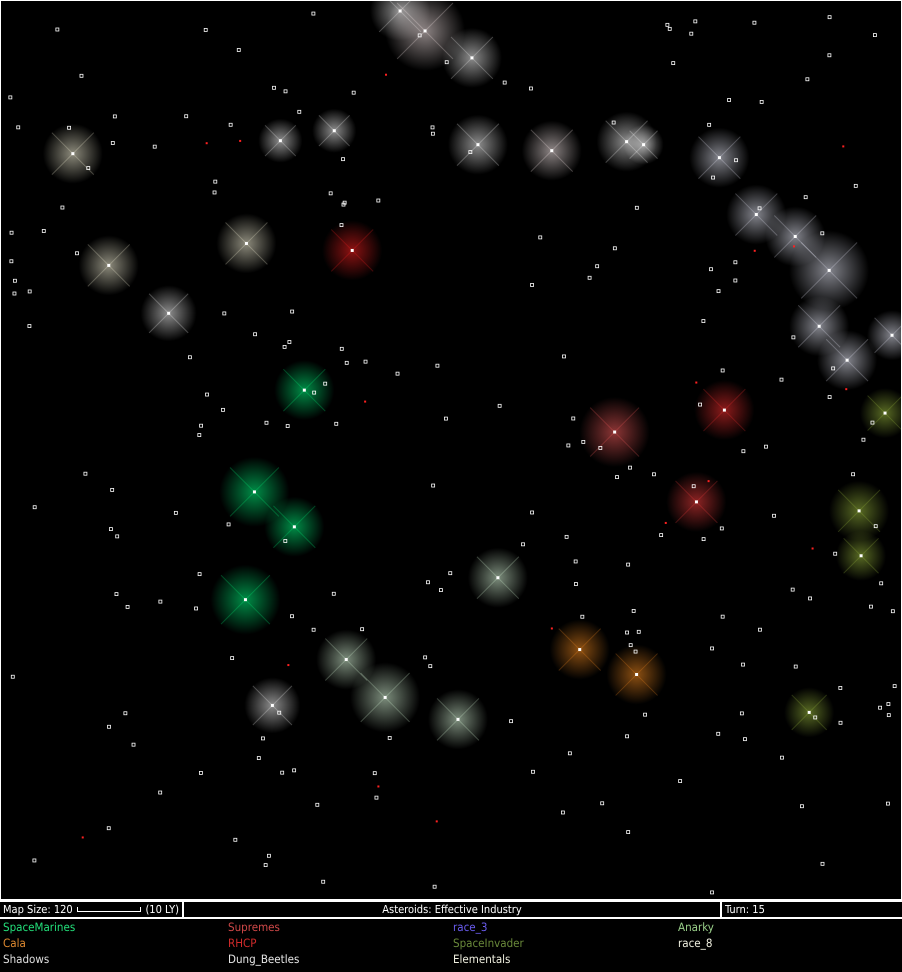  What do you see at coordinates (470, 927) in the screenshot?
I see `race-name: race_3` at bounding box center [470, 927].